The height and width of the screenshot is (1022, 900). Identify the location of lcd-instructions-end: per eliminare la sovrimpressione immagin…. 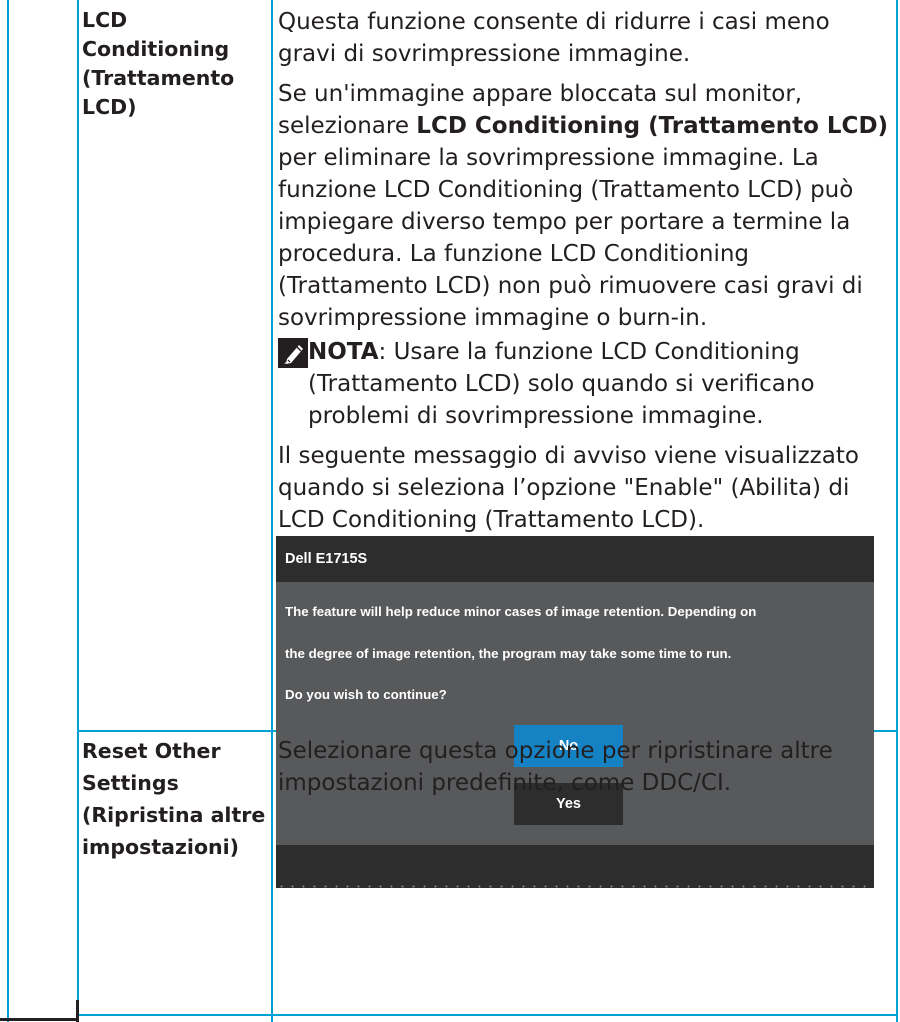
(570, 238).